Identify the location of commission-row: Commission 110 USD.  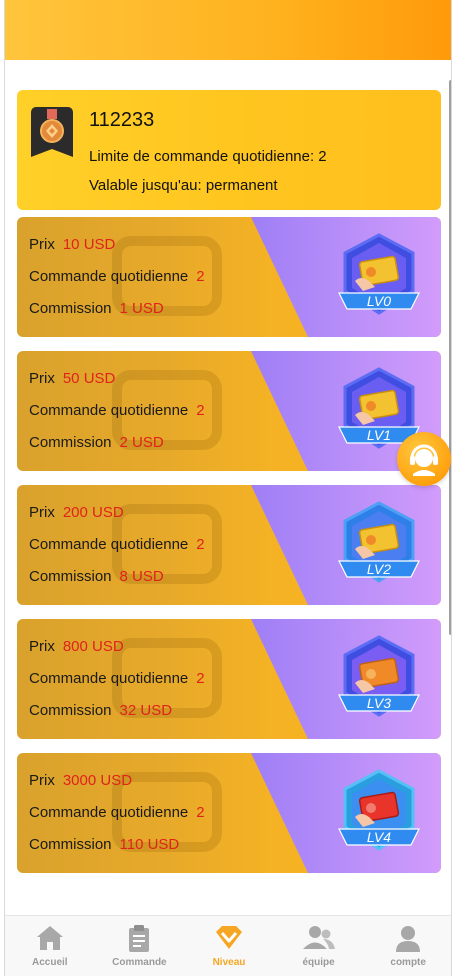
(104, 844).